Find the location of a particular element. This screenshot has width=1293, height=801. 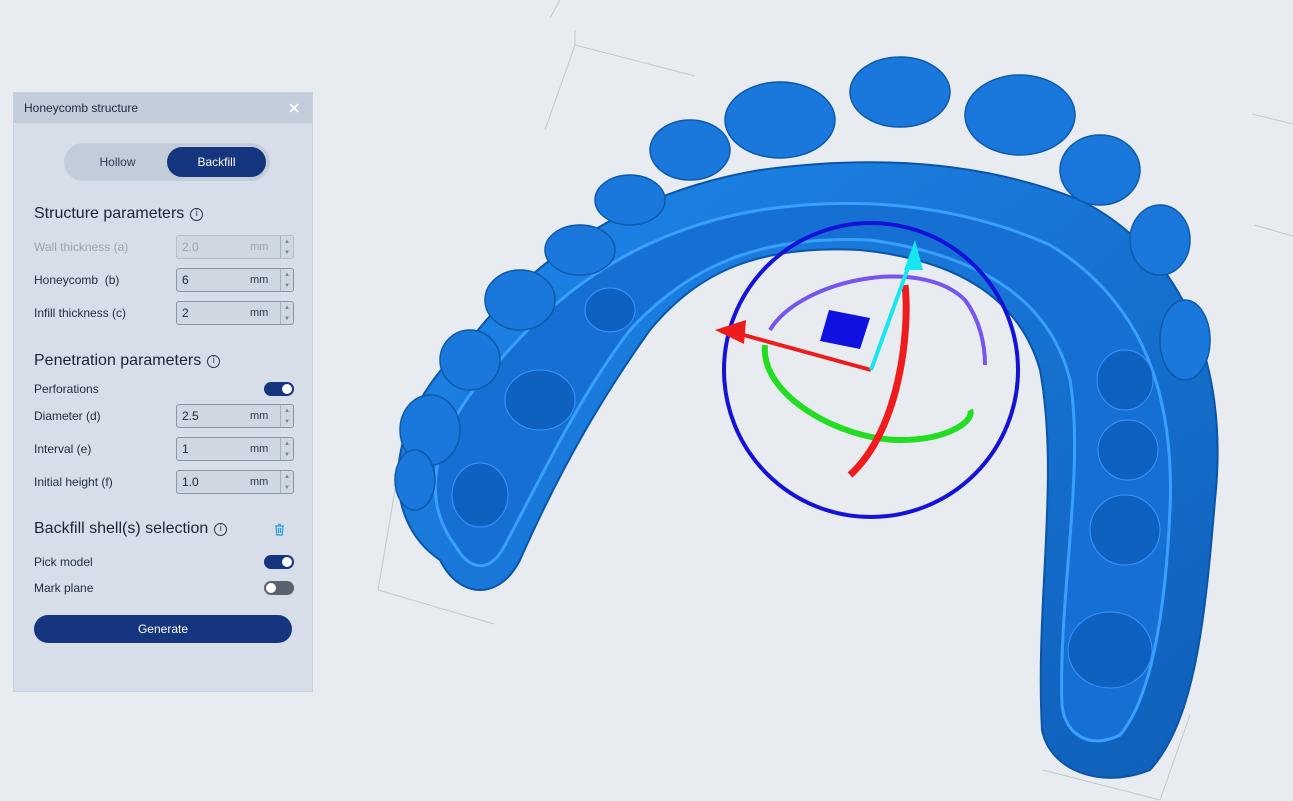

mark-plane-toggle is located at coordinates (279, 588).